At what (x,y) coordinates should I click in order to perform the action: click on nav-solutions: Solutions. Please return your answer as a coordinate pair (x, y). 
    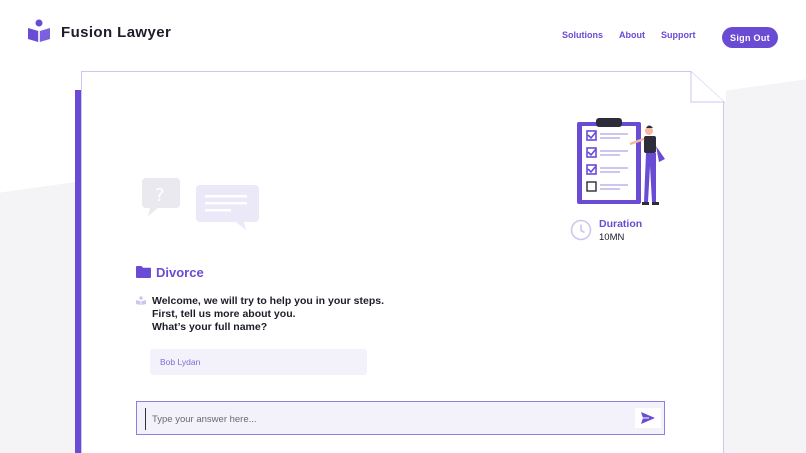
    Looking at the image, I should click on (582, 35).